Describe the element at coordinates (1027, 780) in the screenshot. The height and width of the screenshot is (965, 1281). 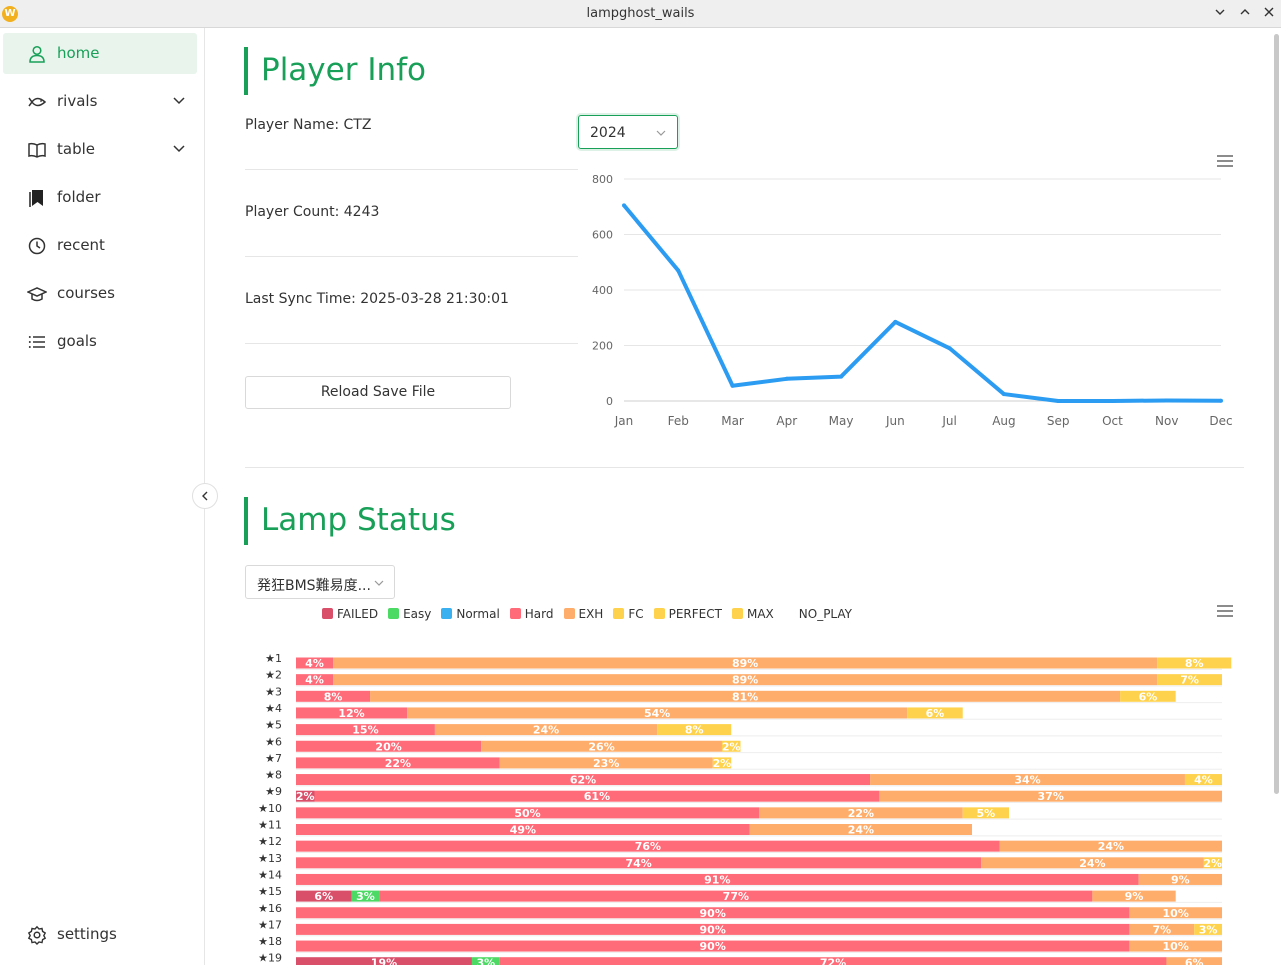
I see `data-label: 34%` at that location.